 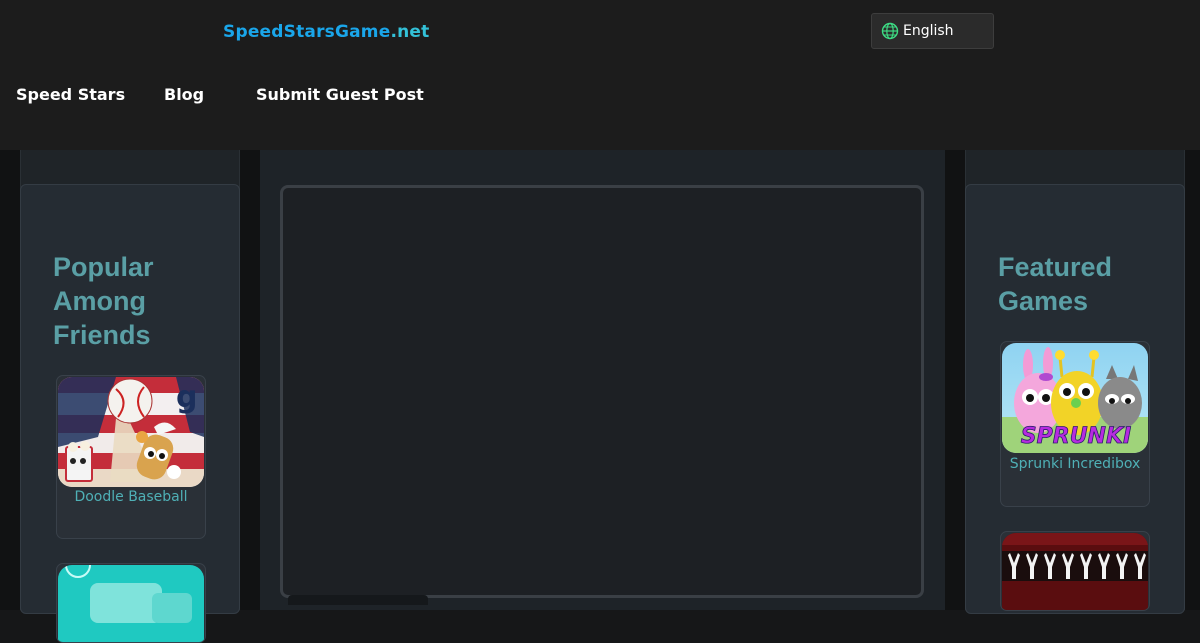 What do you see at coordinates (131, 497) in the screenshot?
I see `game-name: Doodle Baseball` at bounding box center [131, 497].